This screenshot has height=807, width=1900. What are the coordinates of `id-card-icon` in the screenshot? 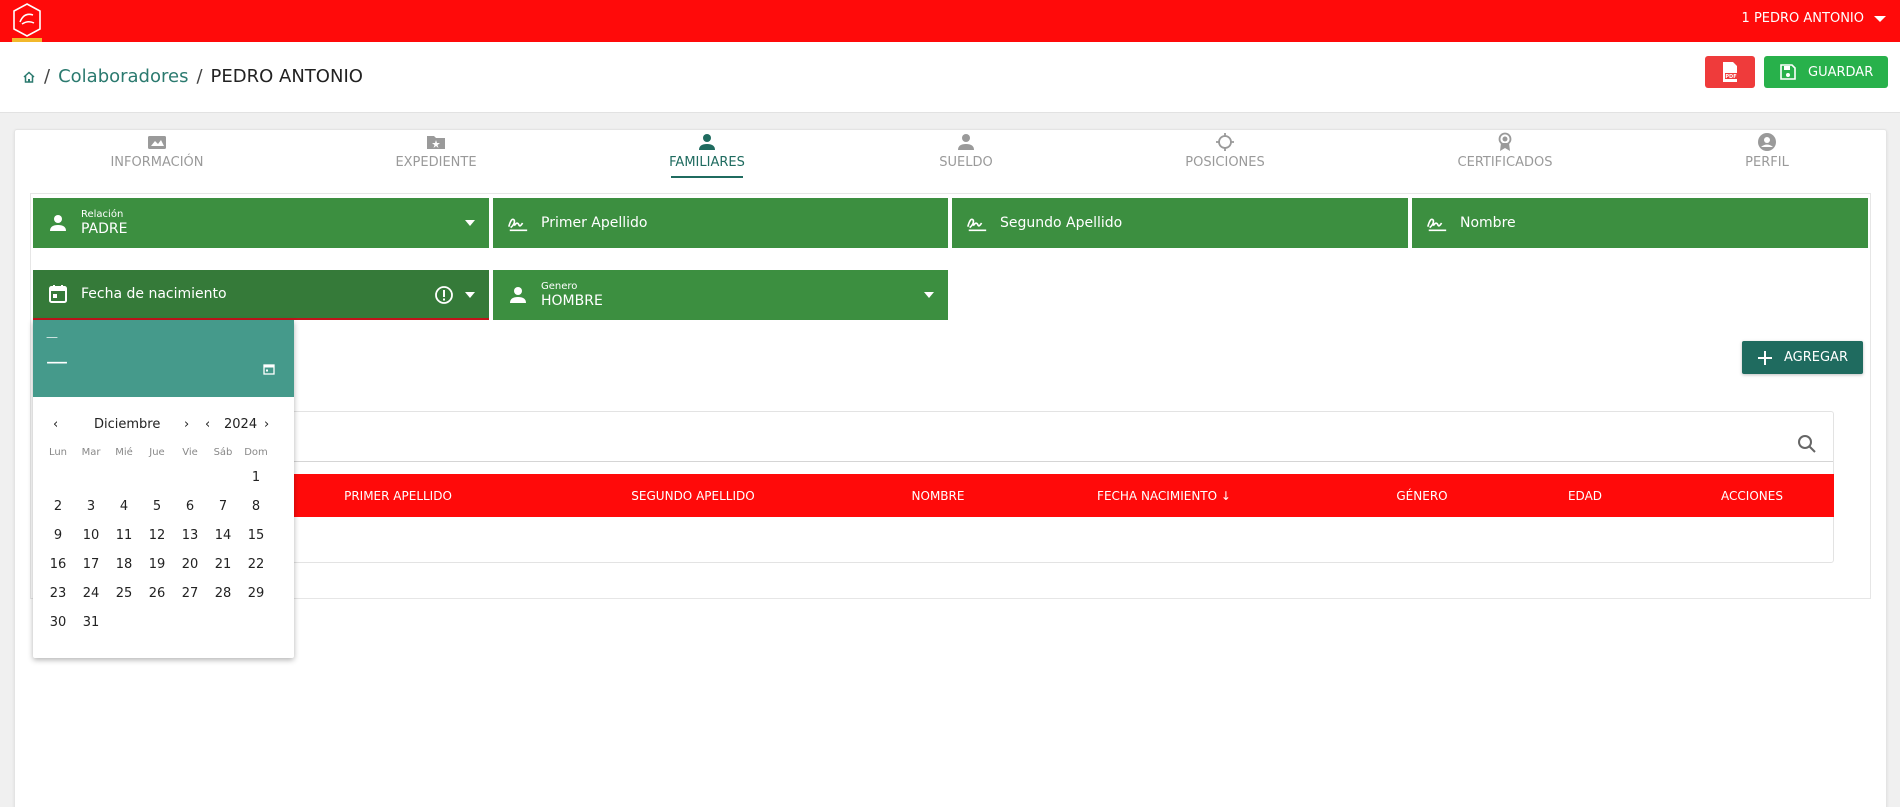 It's located at (157, 142).